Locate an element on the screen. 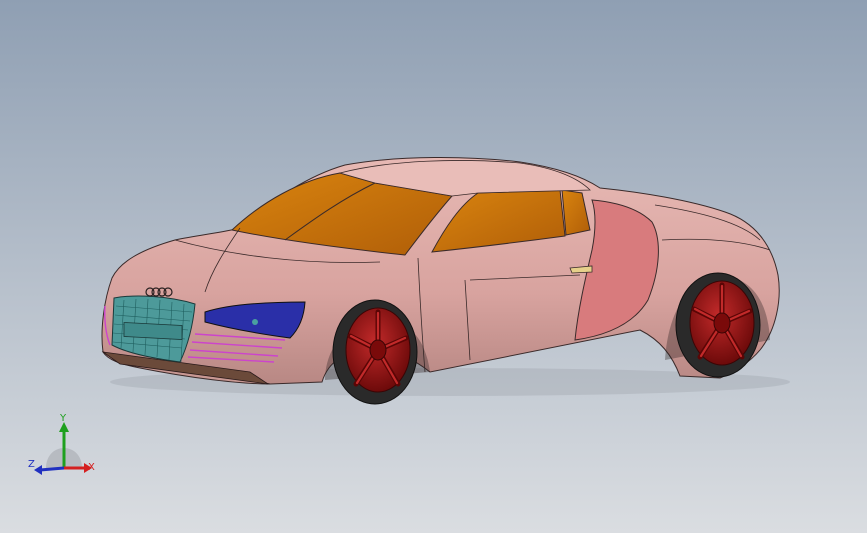 The image size is (867, 533). license-plate is located at coordinates (153, 331).